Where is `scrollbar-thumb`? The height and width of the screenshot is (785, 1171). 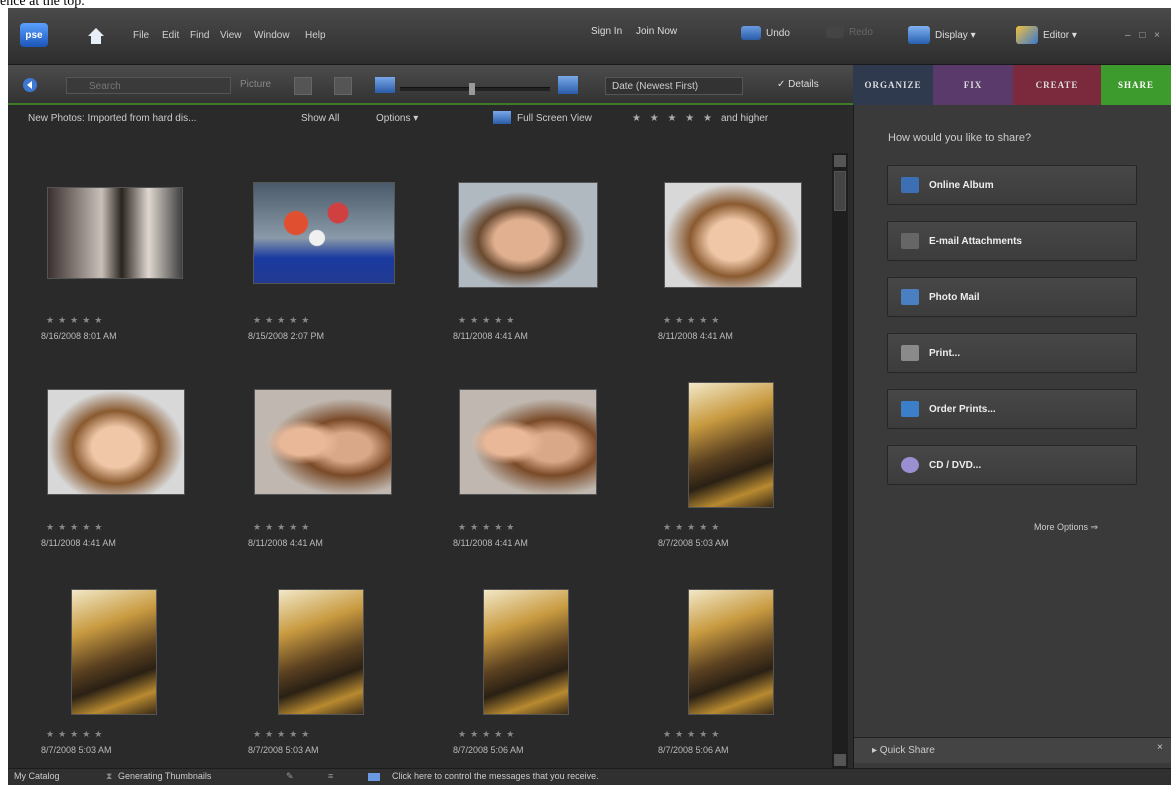
scrollbar-thumb is located at coordinates (840, 191).